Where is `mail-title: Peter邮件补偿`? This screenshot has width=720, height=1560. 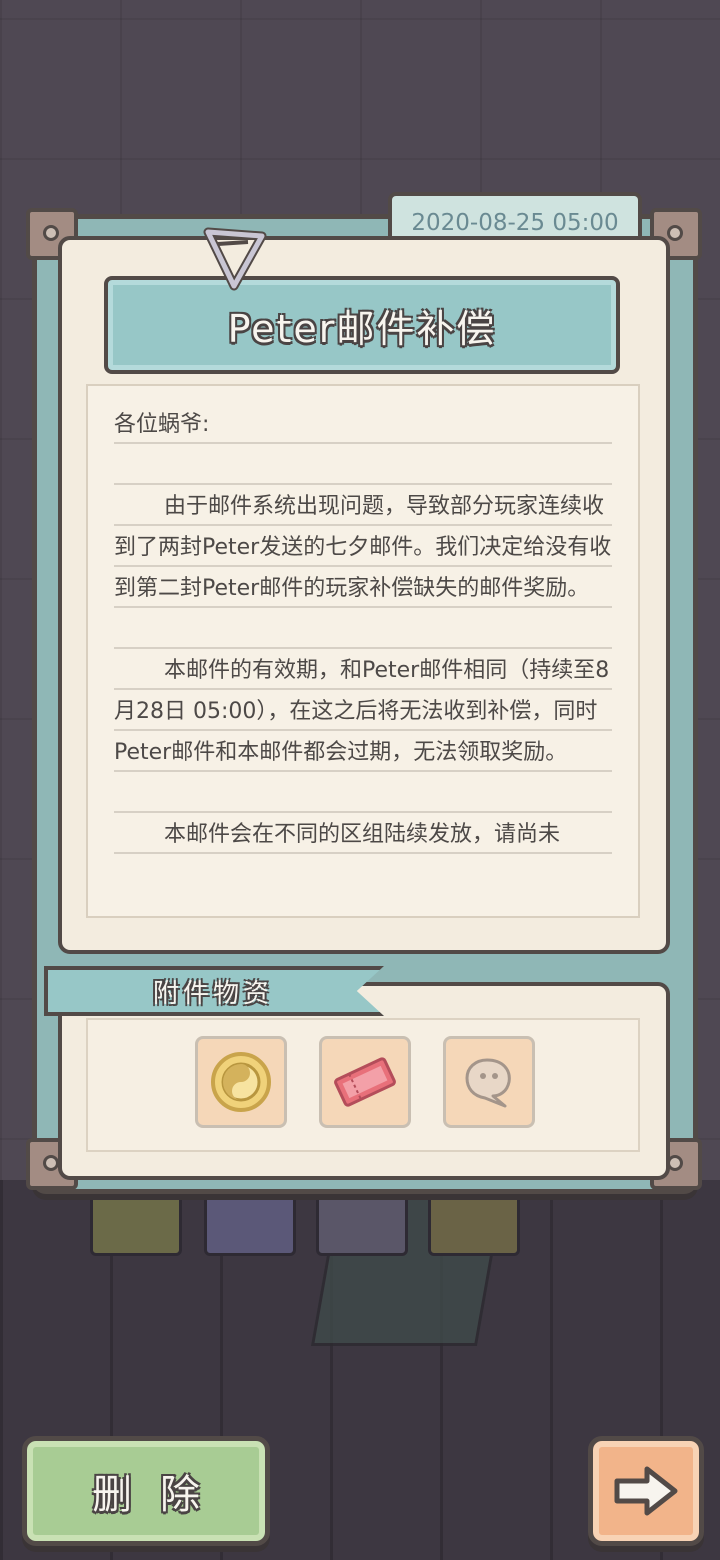 mail-title: Peter邮件补偿 is located at coordinates (362, 328).